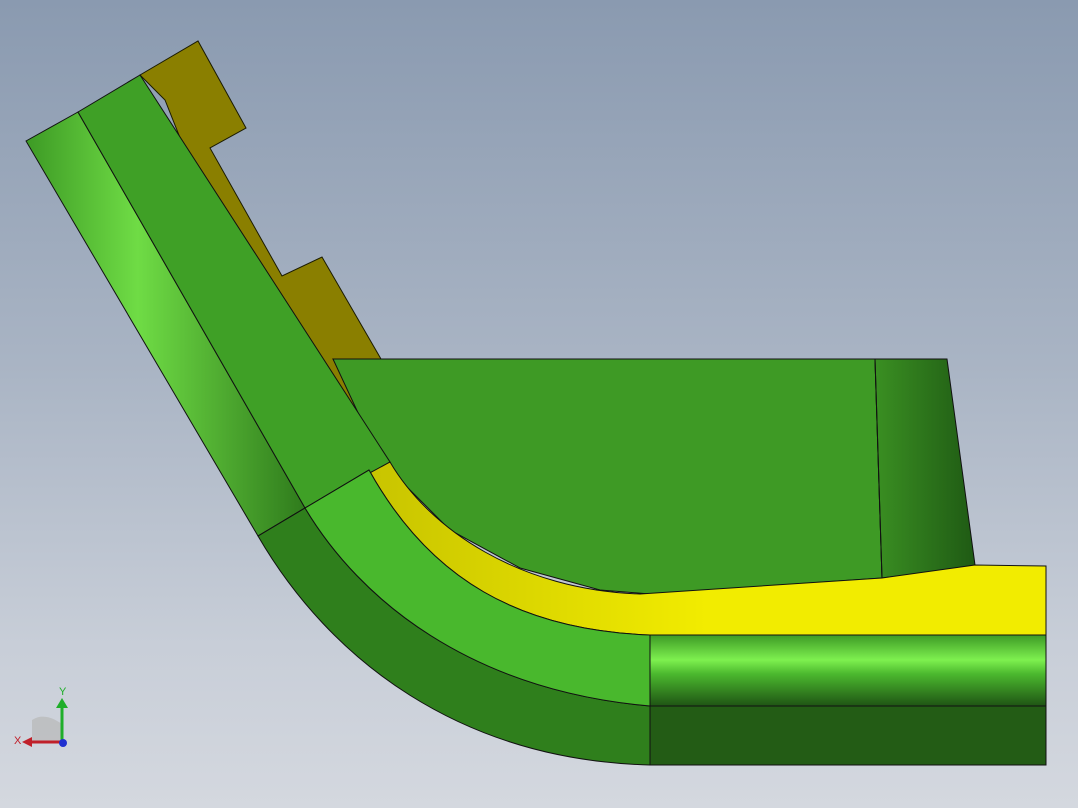  What do you see at coordinates (63, 743) in the screenshot?
I see `triad-z-axis` at bounding box center [63, 743].